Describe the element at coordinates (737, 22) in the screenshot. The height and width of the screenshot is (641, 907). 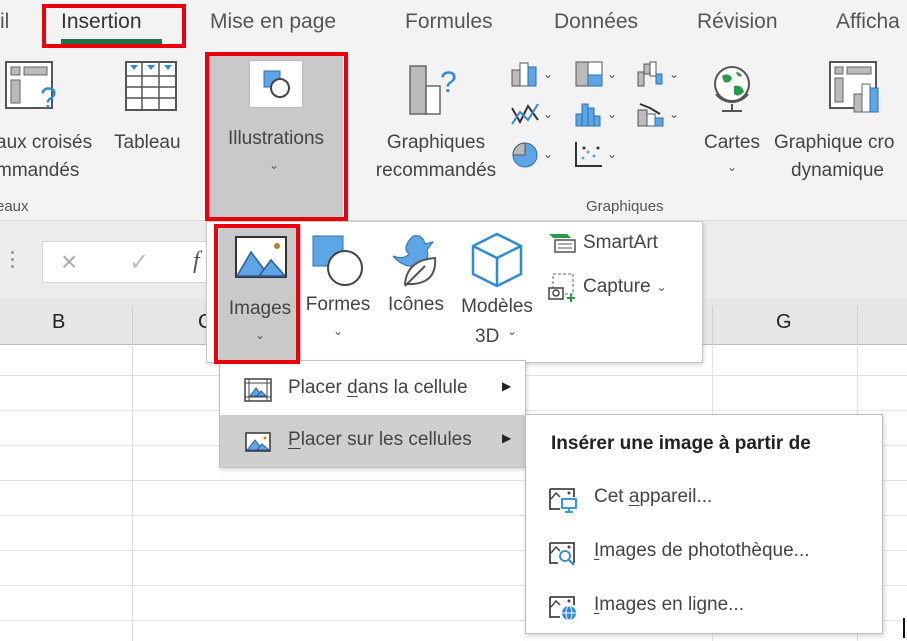
I see `tab-revision: Révision` at that location.